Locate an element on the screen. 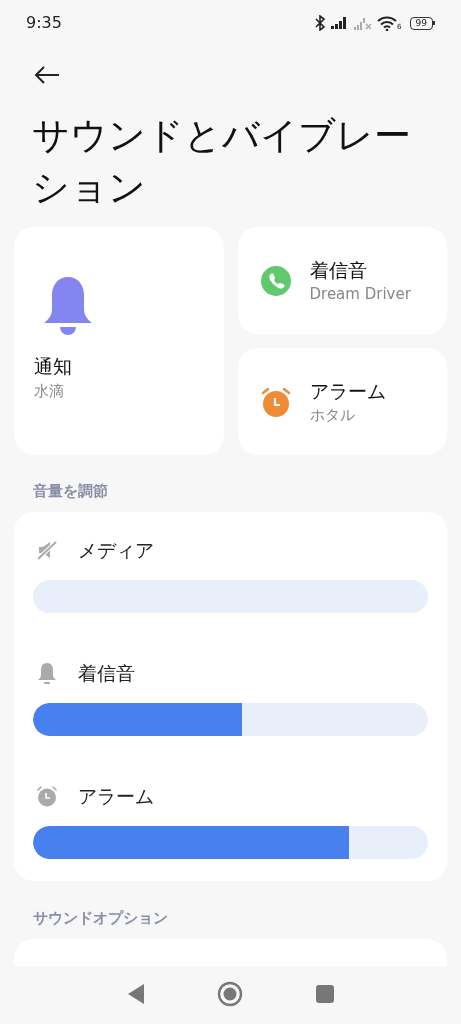  status-time: 9:35 is located at coordinates (44, 23).